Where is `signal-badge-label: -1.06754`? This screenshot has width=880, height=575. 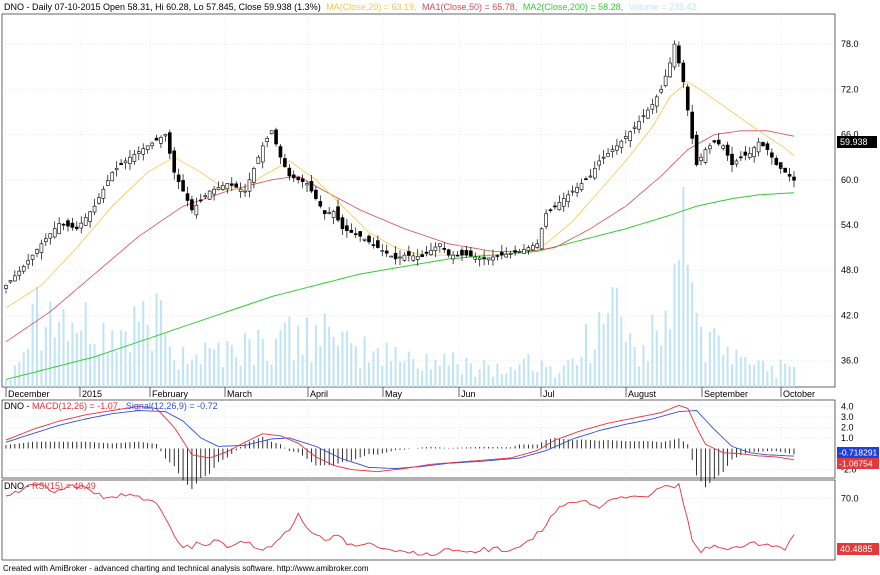
signal-badge-label: -1.06754 is located at coordinates (856, 464).